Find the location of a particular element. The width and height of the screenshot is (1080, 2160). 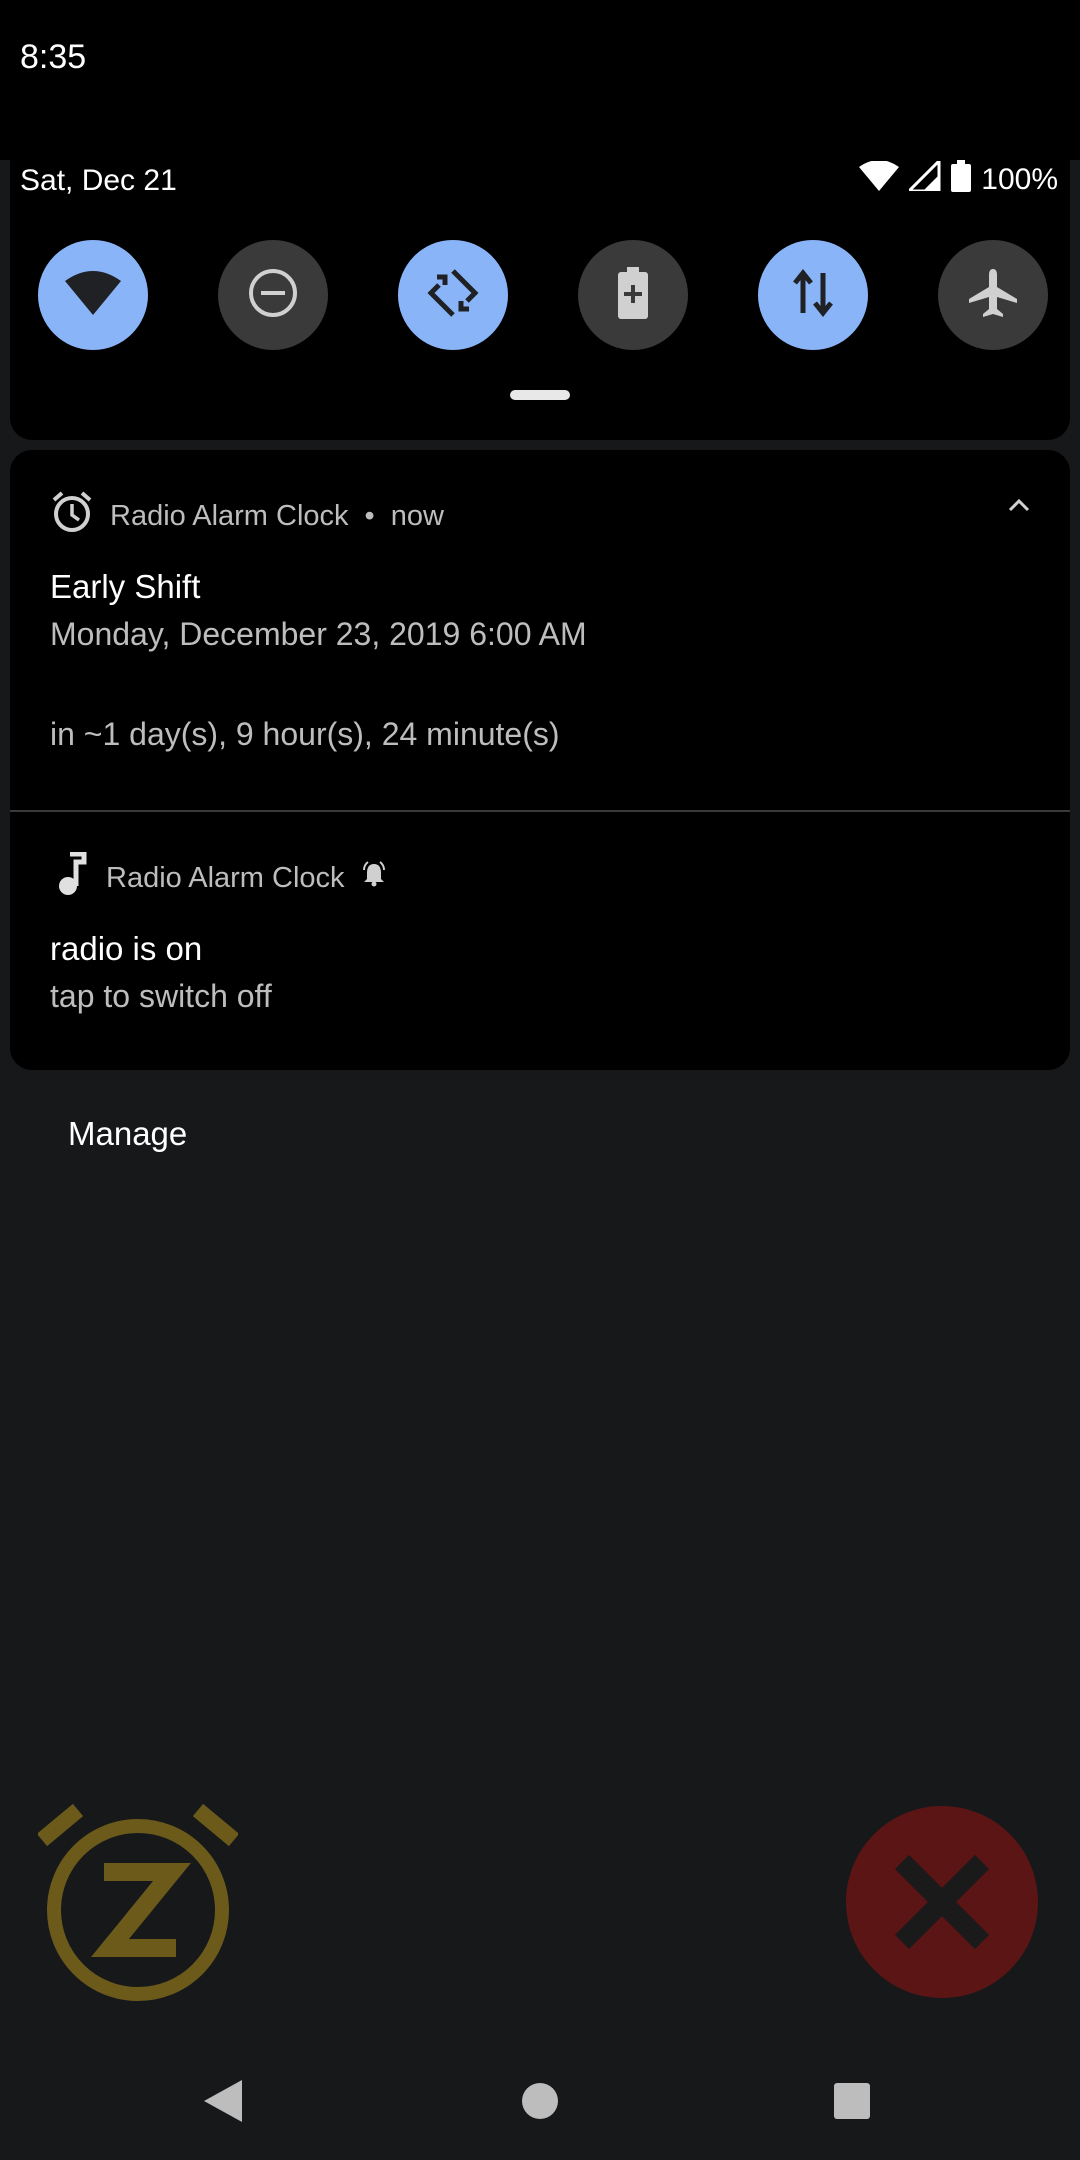

snooze-button is located at coordinates (138, 1905).